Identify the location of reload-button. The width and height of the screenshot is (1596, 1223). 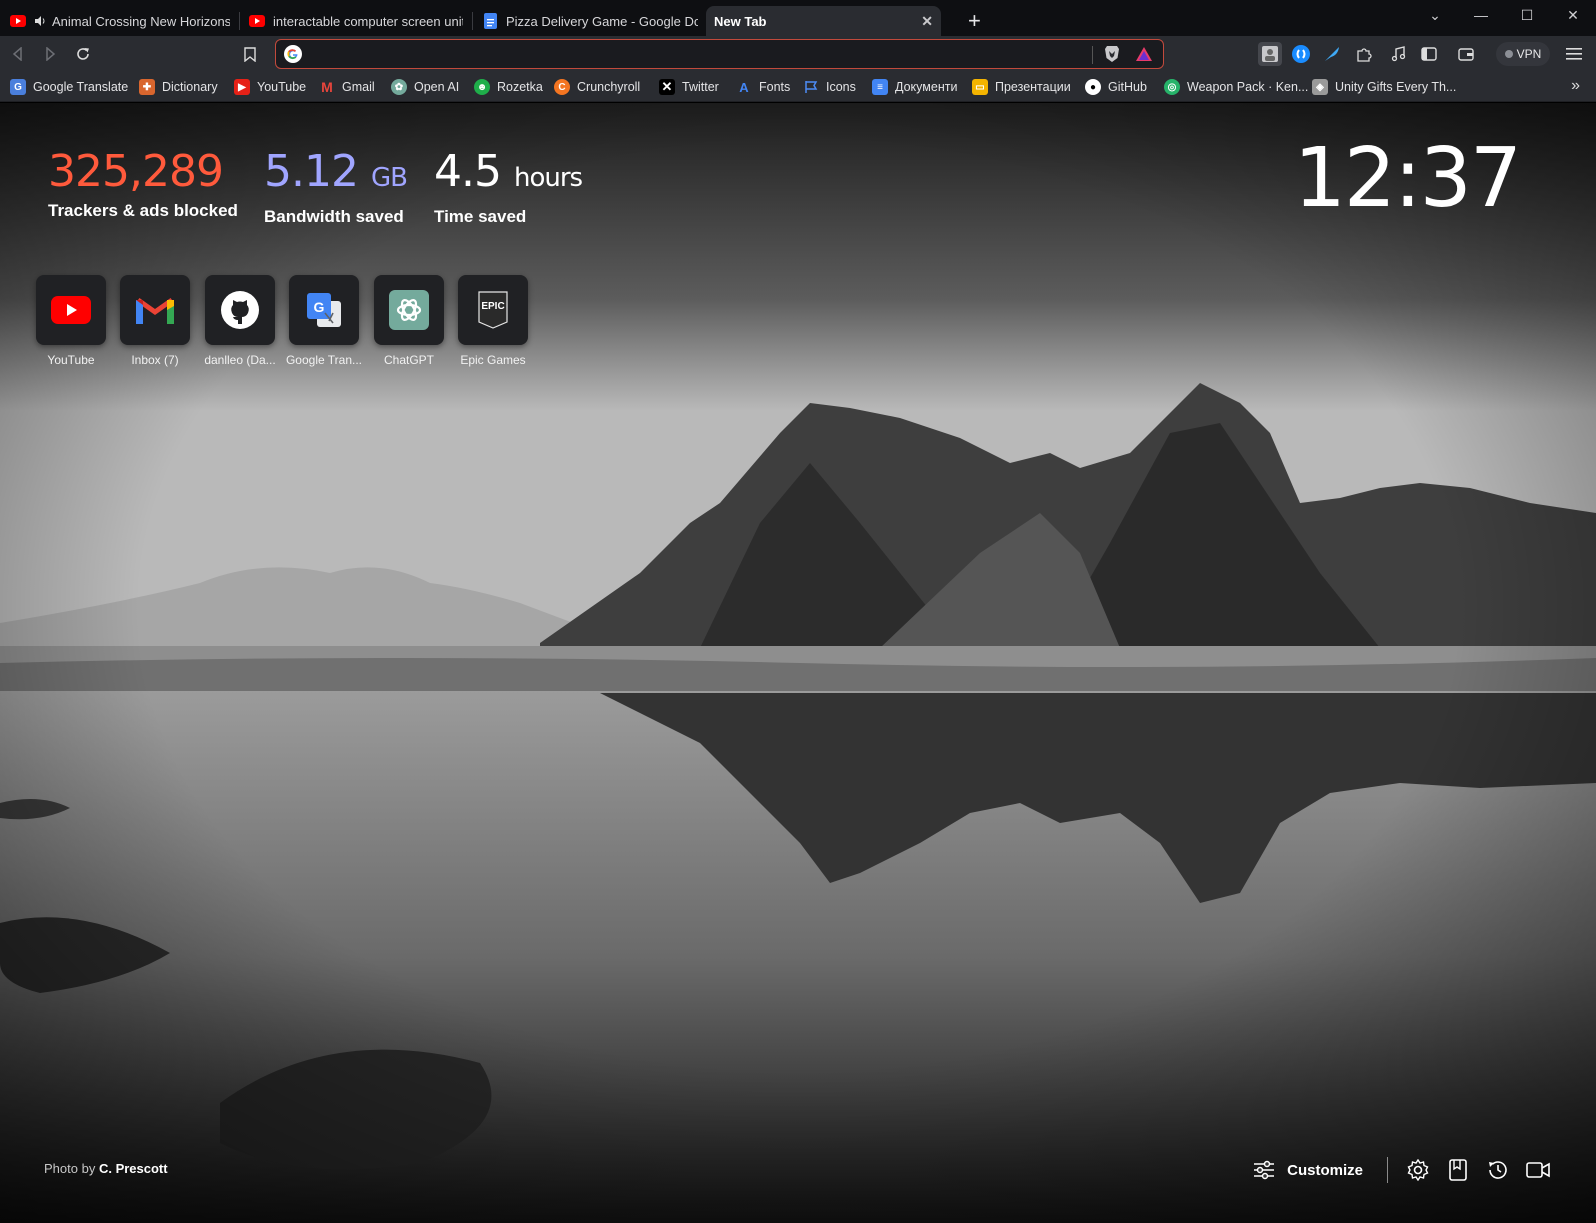
(83, 54).